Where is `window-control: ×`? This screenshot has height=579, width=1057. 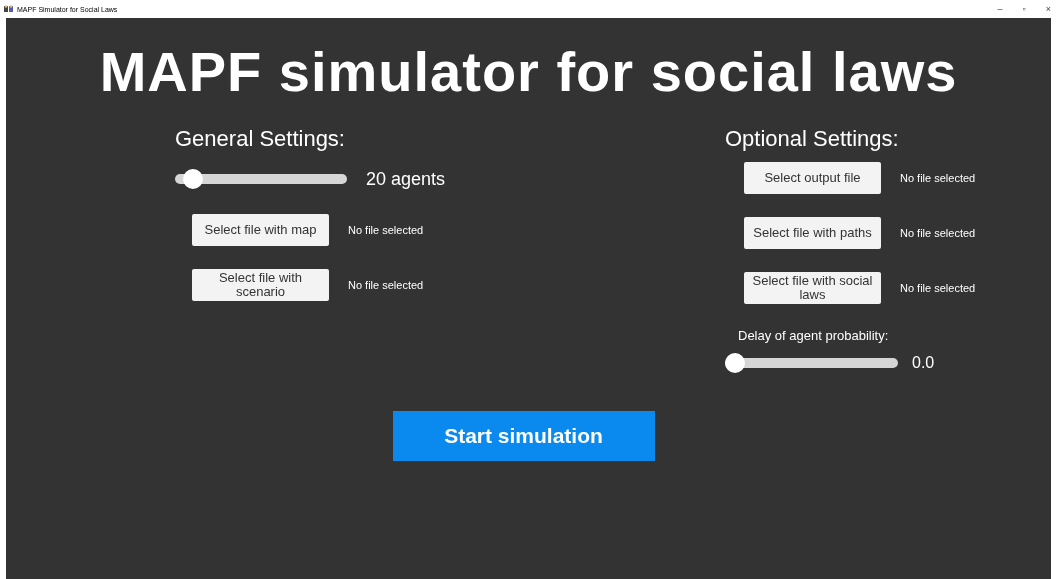
window-control: × is located at coordinates (1048, 9).